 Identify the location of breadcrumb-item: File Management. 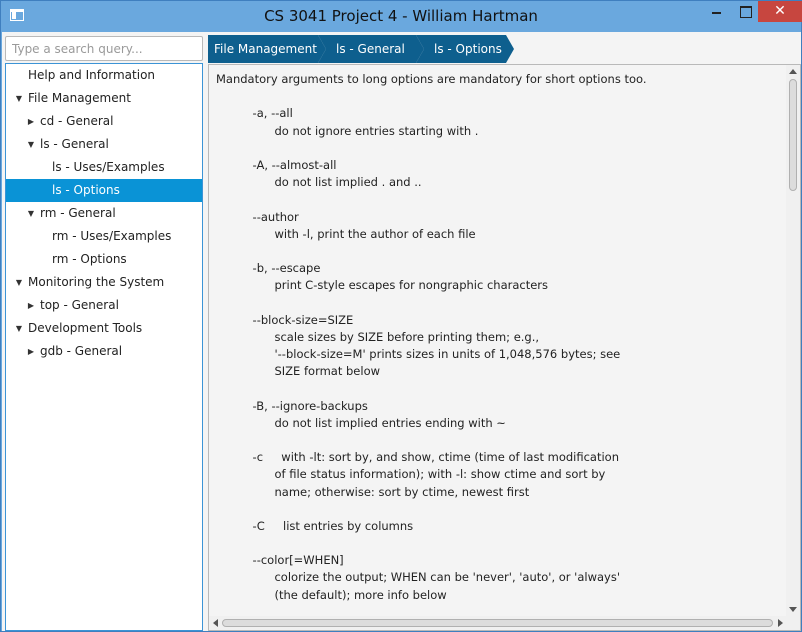
(267, 49).